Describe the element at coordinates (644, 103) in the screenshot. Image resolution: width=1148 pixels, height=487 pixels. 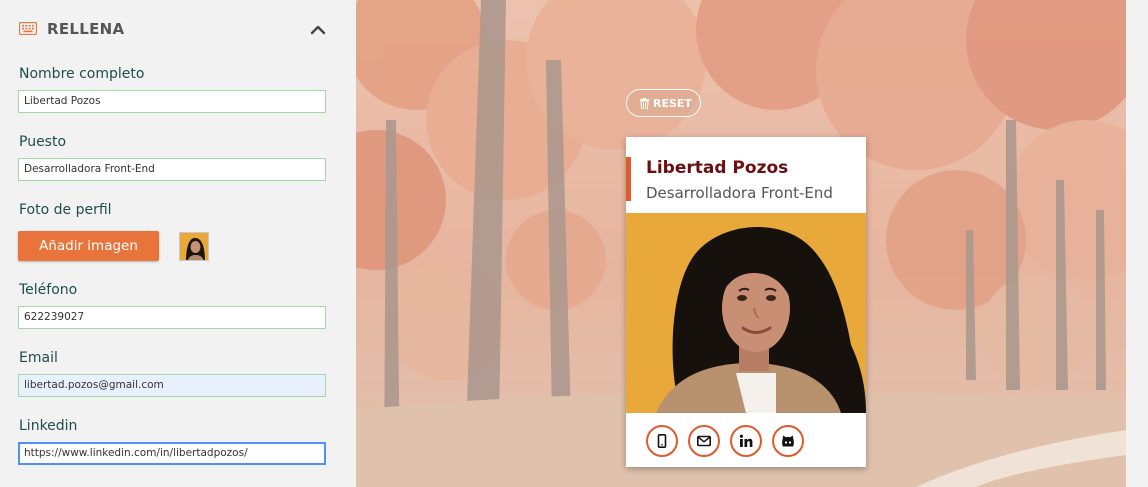
I see `trash-icon` at that location.